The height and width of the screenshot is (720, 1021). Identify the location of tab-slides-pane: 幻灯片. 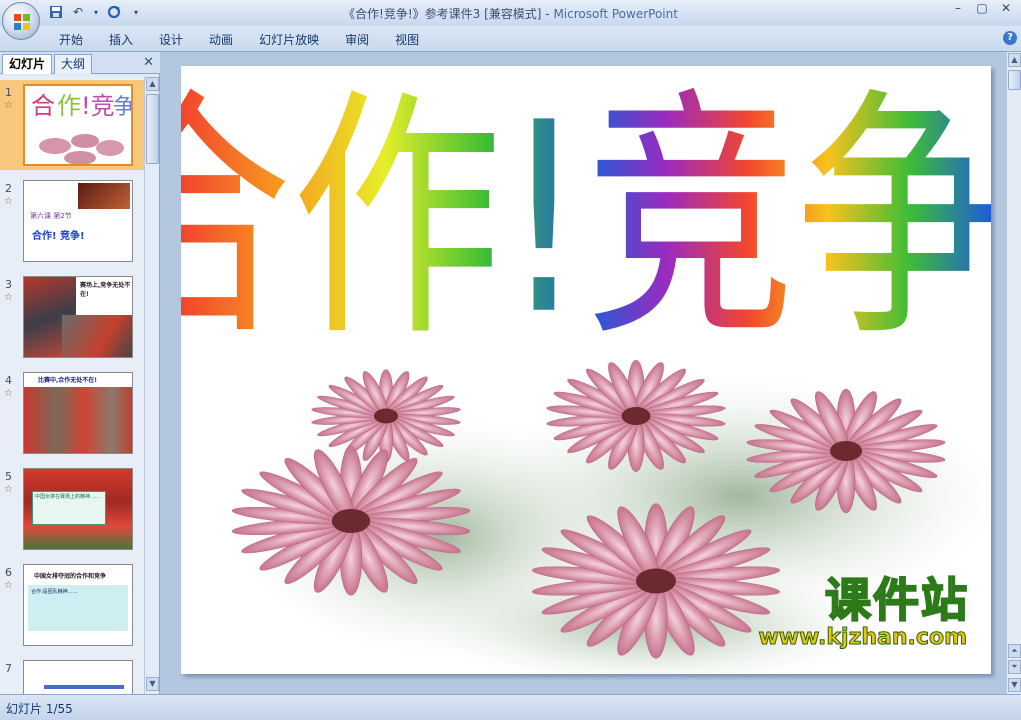
(27, 64).